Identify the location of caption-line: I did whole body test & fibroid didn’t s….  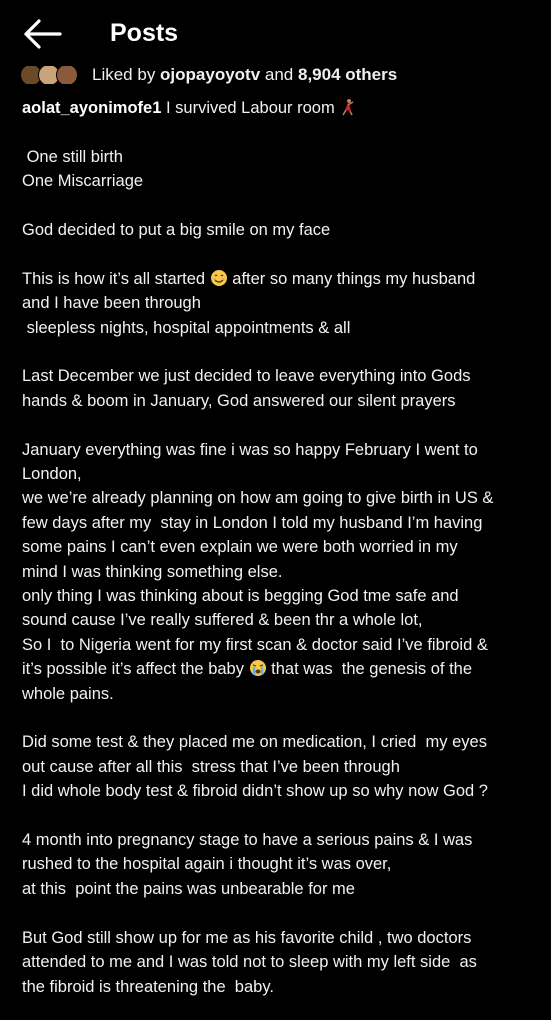
(255, 791).